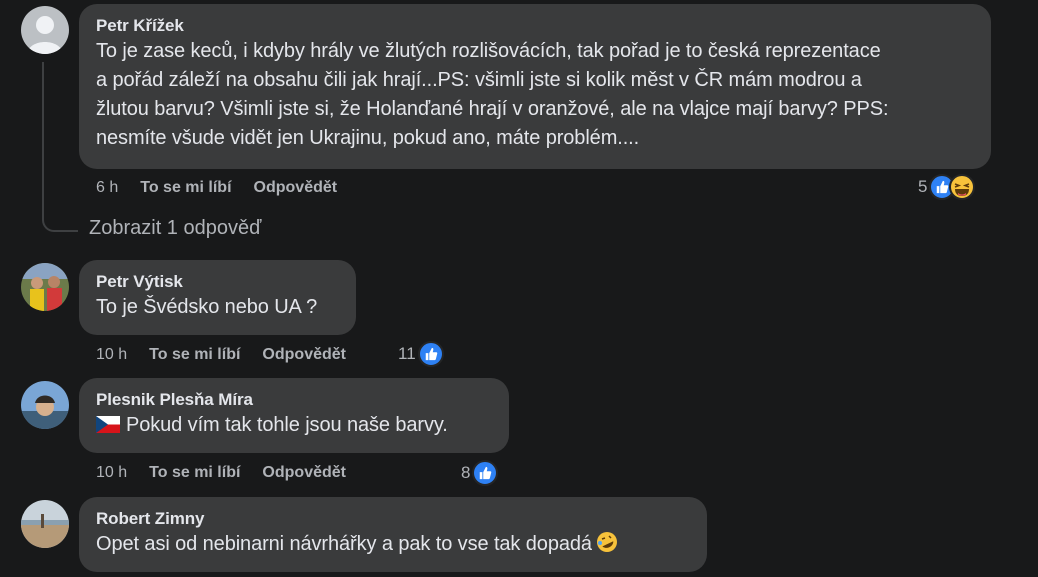 Image resolution: width=1038 pixels, height=577 pixels. What do you see at coordinates (108, 427) in the screenshot?
I see `czech-flag-icon` at bounding box center [108, 427].